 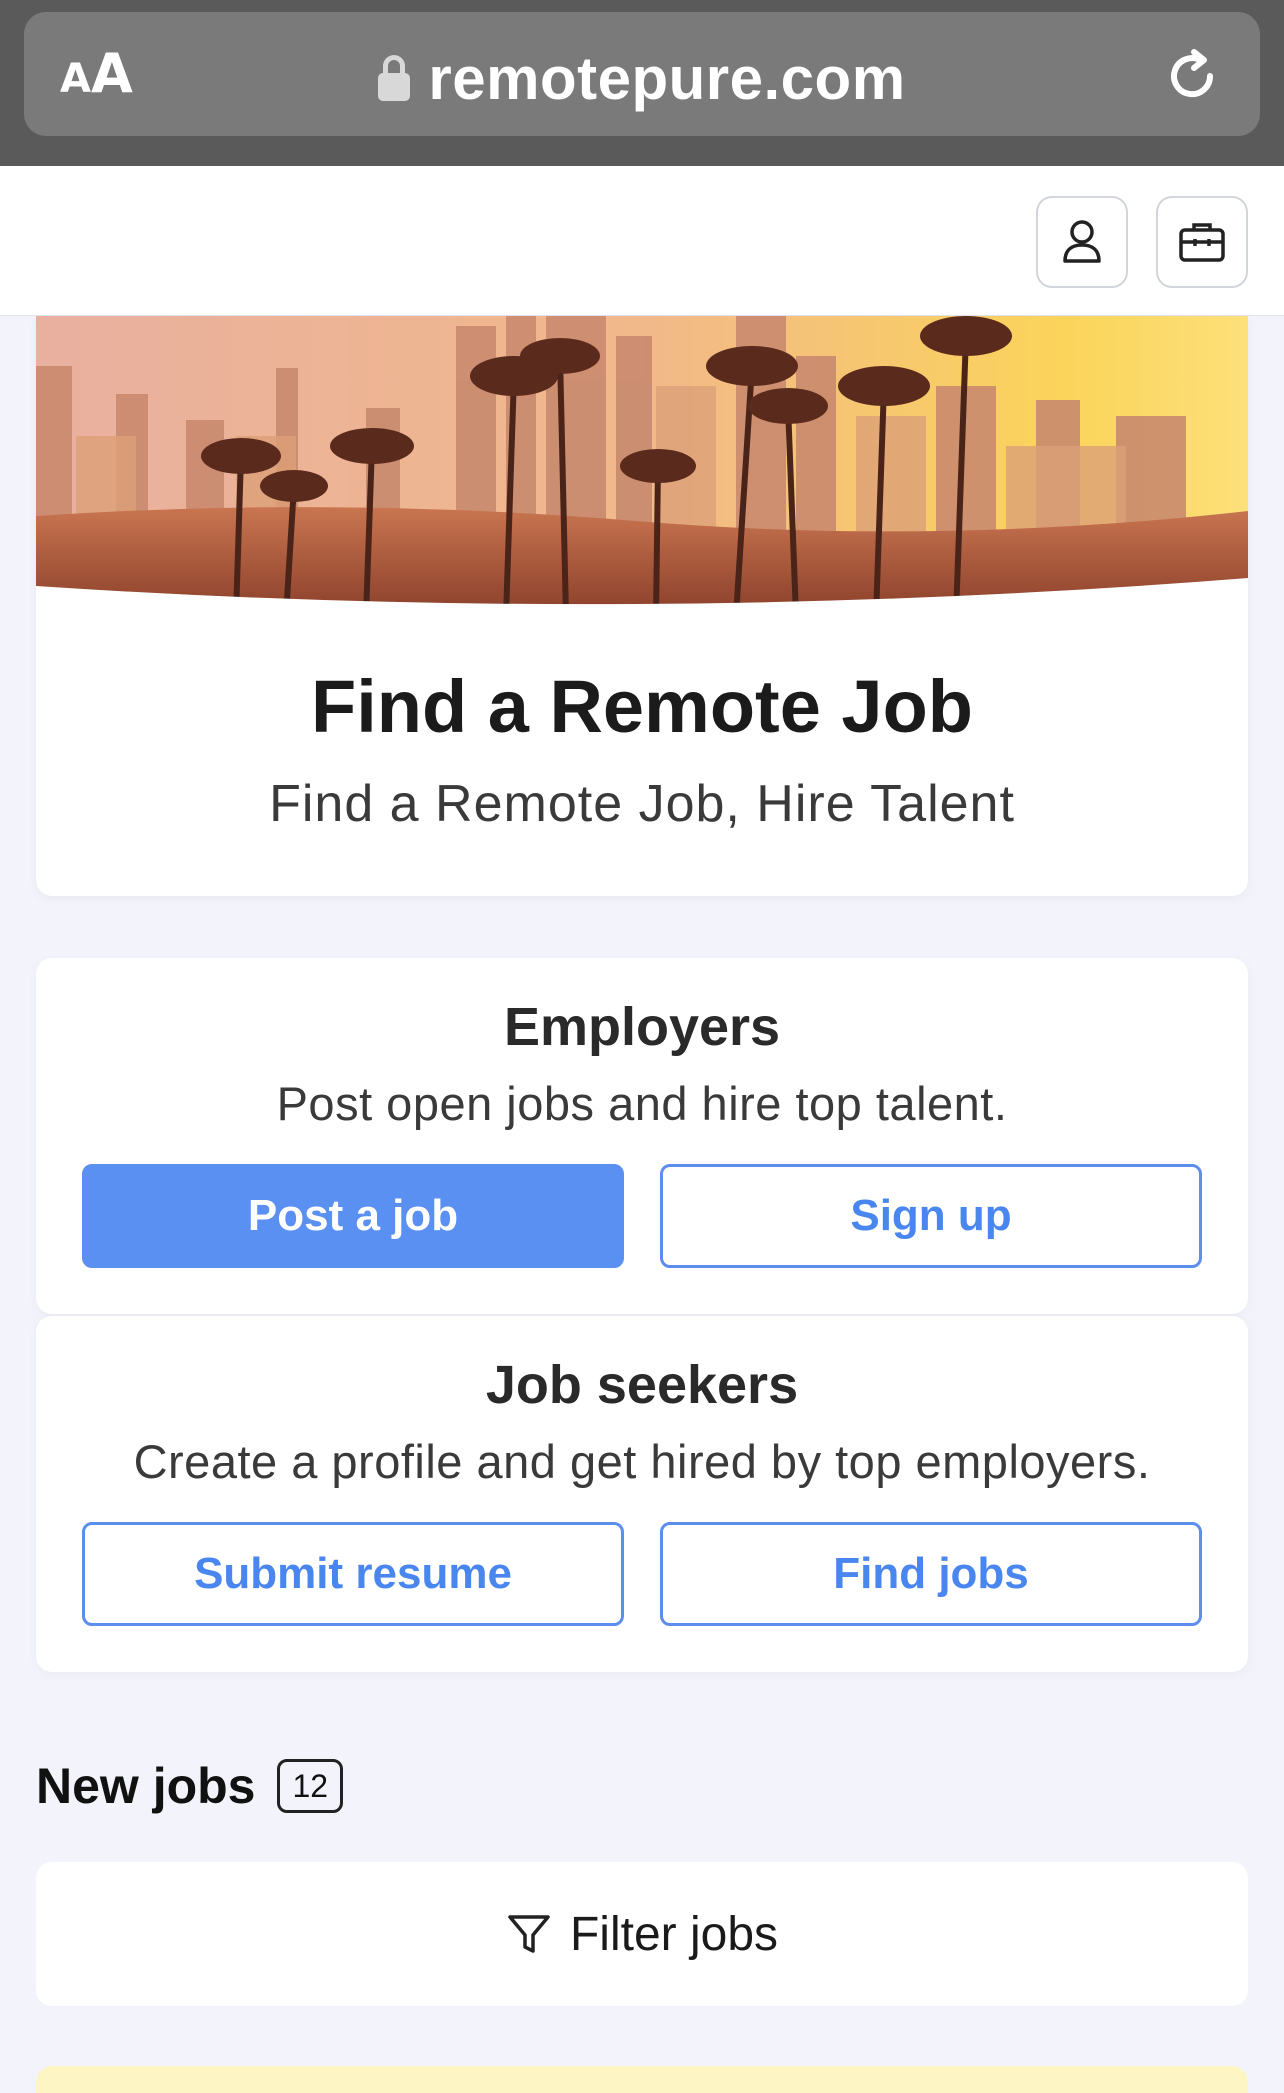 I want to click on employer-button, so click(x=1202, y=242).